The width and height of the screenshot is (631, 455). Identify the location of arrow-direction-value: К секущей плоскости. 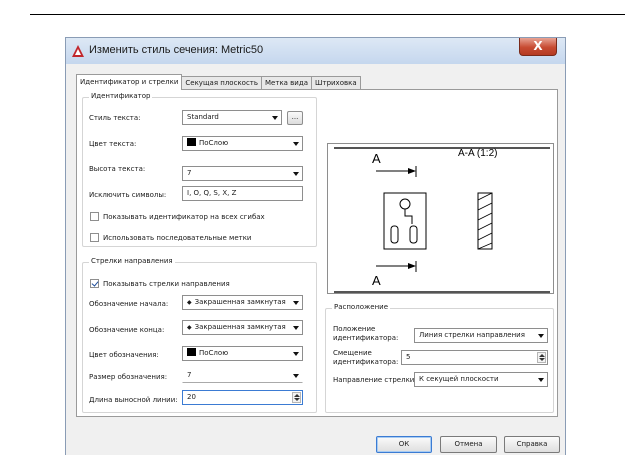
(459, 379).